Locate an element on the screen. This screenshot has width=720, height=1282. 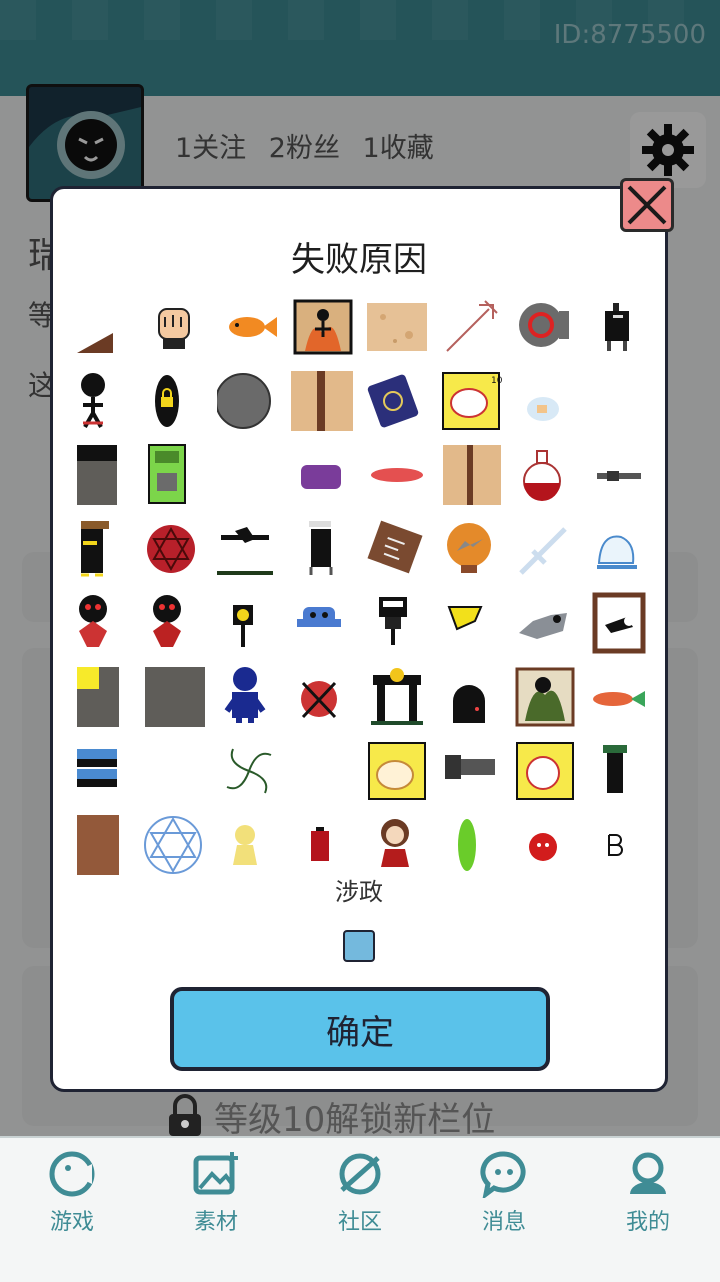
fairy-icon is located at coordinates (249, 845).